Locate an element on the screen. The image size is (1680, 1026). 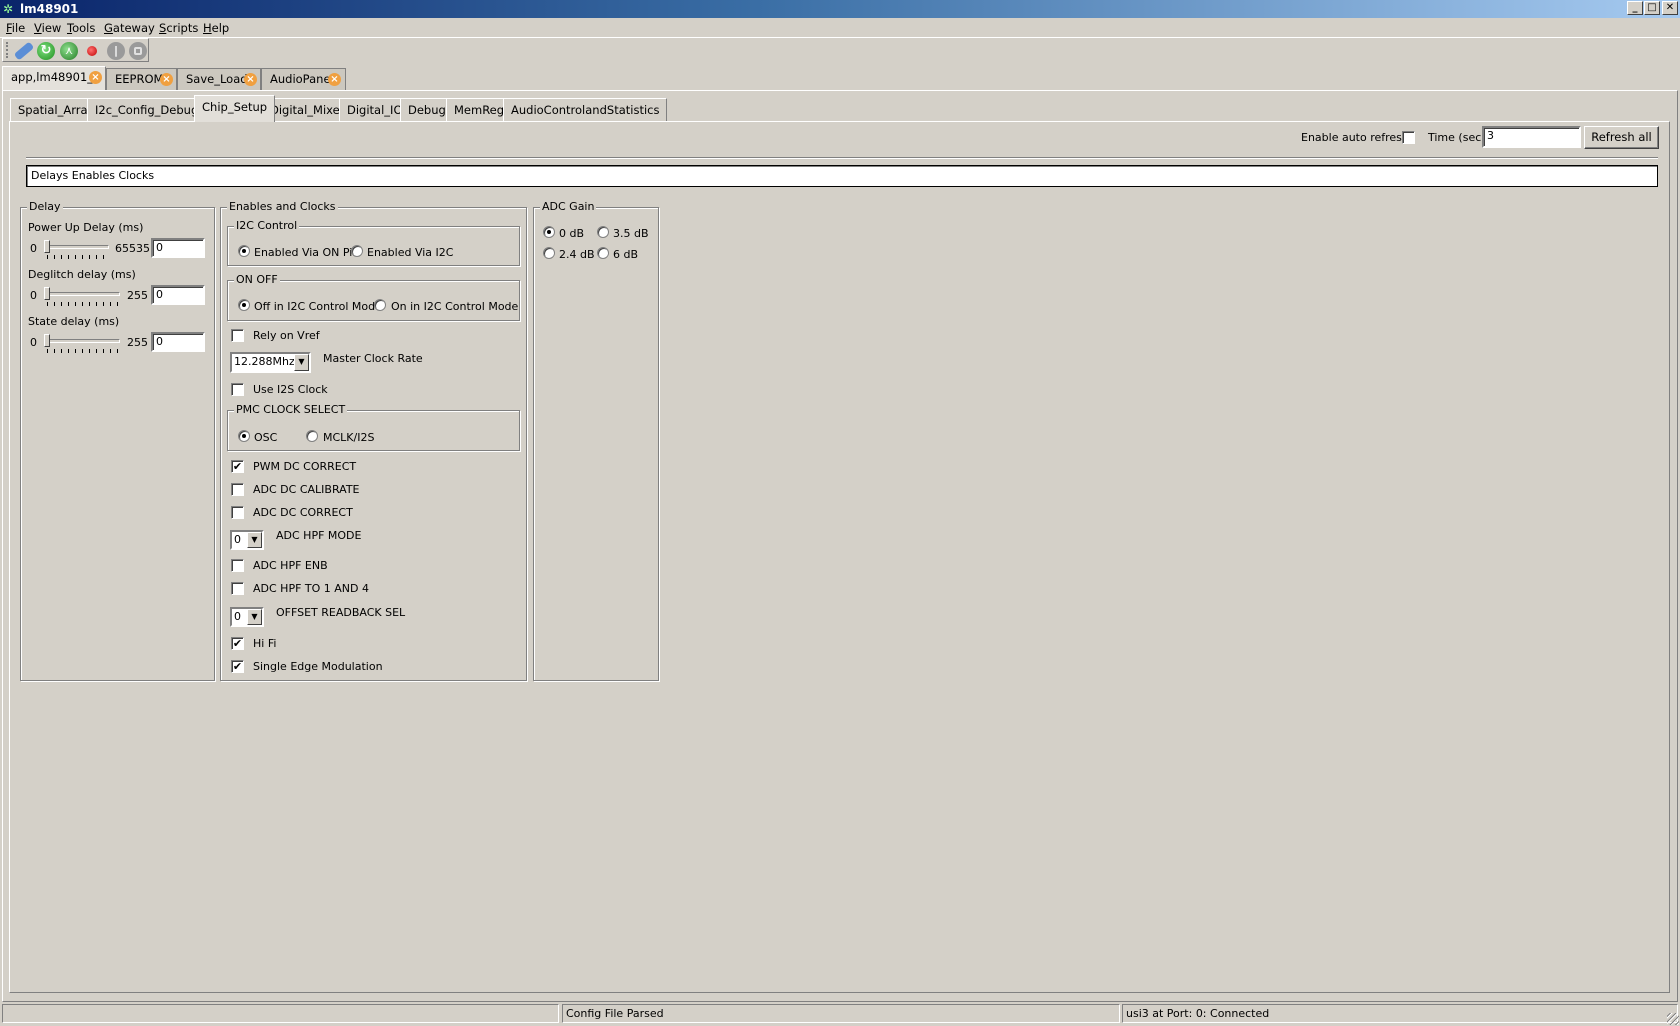
doc-tab-audiopanel: AudioPanel × is located at coordinates (303, 79).